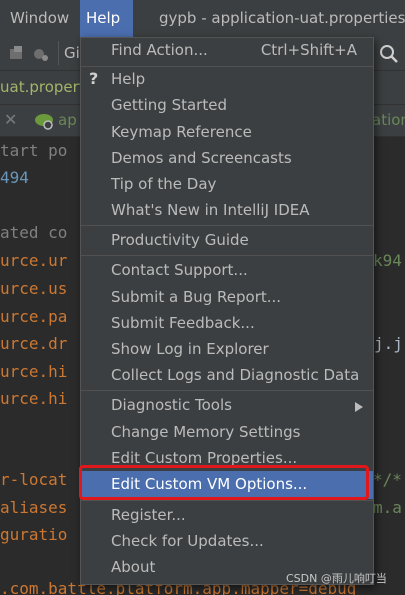 This screenshot has height=595, width=405. What do you see at coordinates (387, 479) in the screenshot?
I see `code-right-3: */*` at bounding box center [387, 479].